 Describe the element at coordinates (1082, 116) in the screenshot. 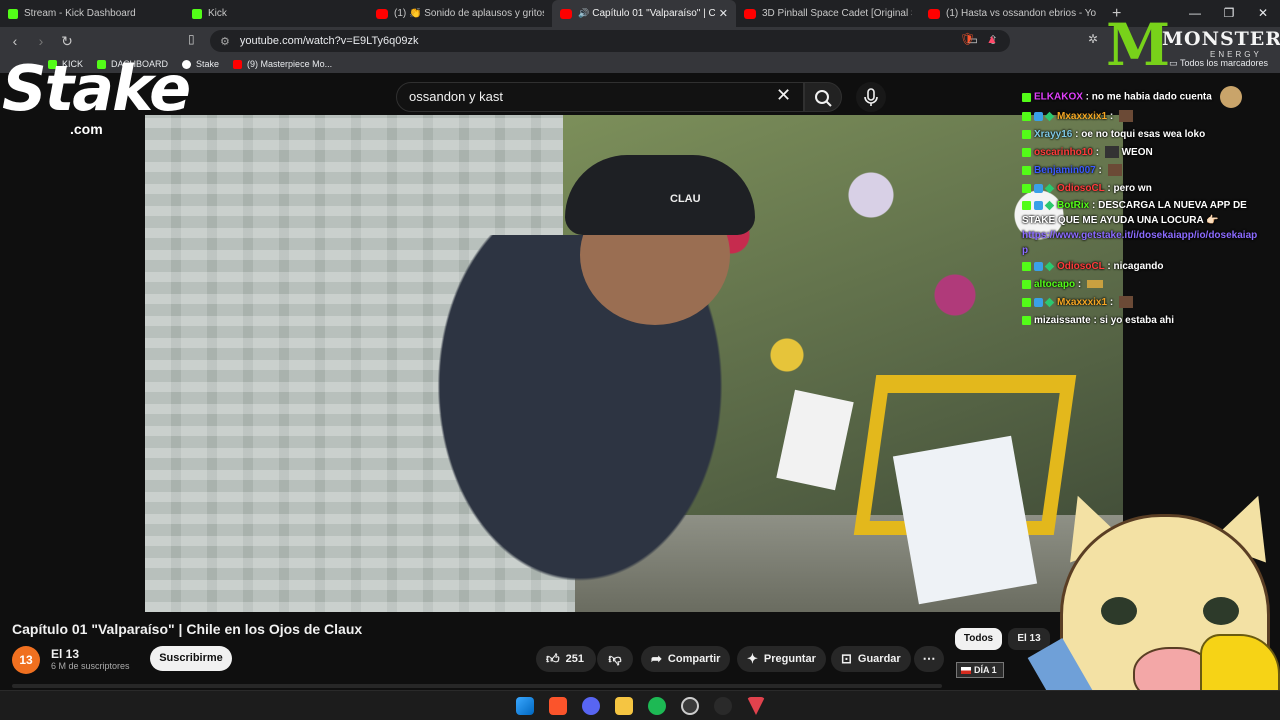

I see `chat-username: Mxaxxxix1` at that location.